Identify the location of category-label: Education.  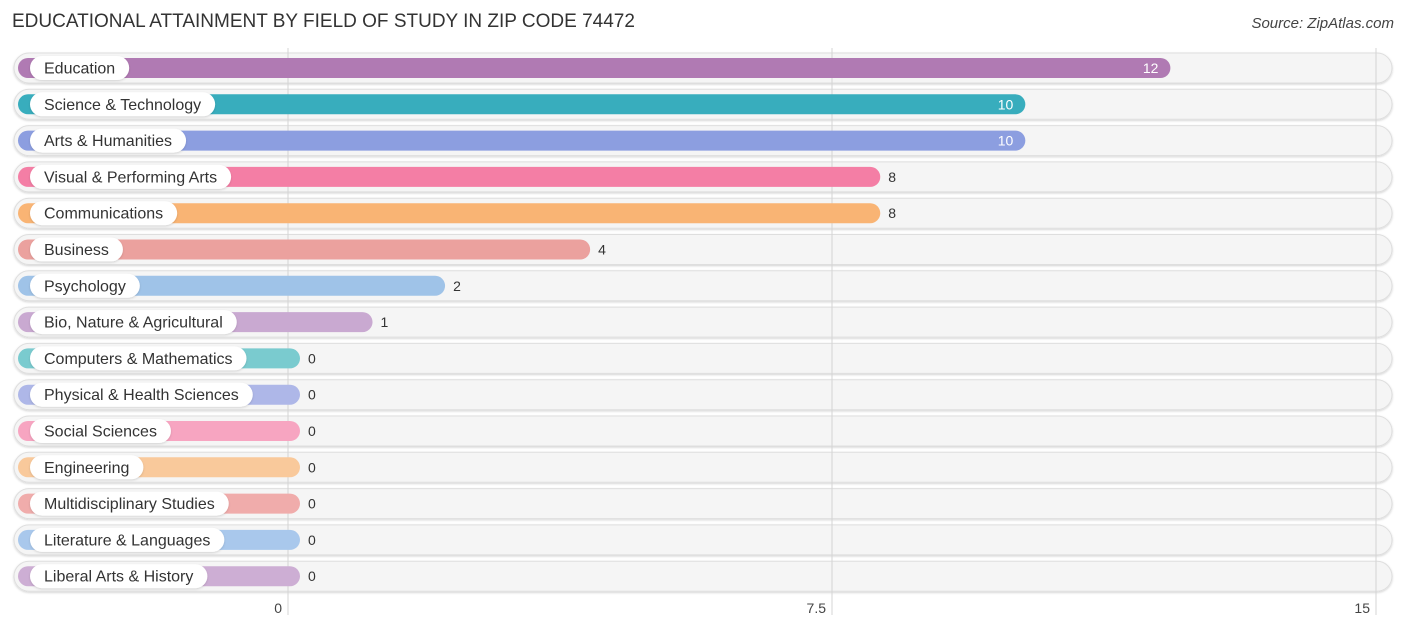
(79, 69).